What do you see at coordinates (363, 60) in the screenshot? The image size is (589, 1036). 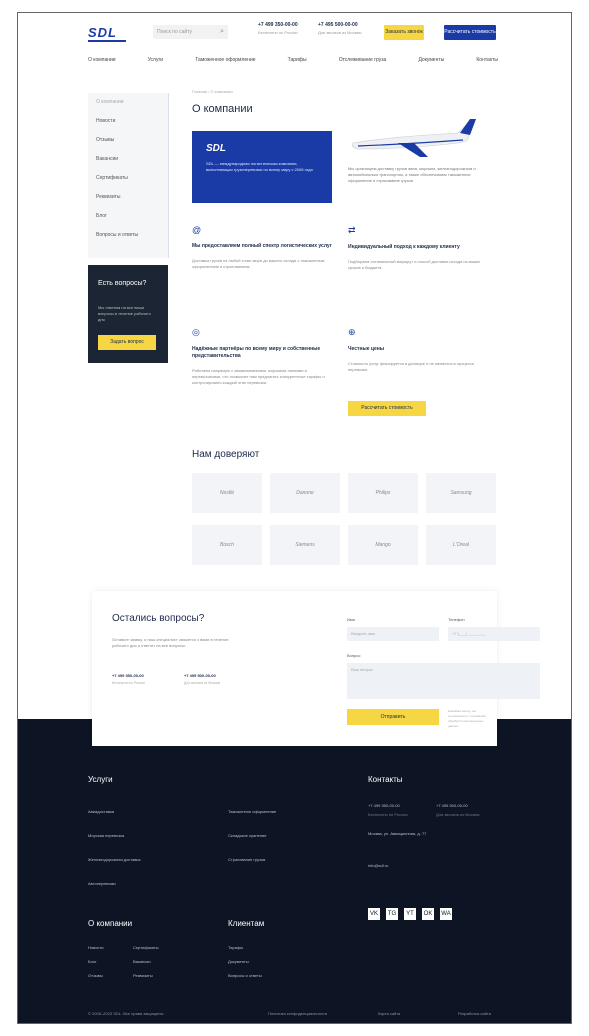 I see `nav-item: Отслеживание груза` at bounding box center [363, 60].